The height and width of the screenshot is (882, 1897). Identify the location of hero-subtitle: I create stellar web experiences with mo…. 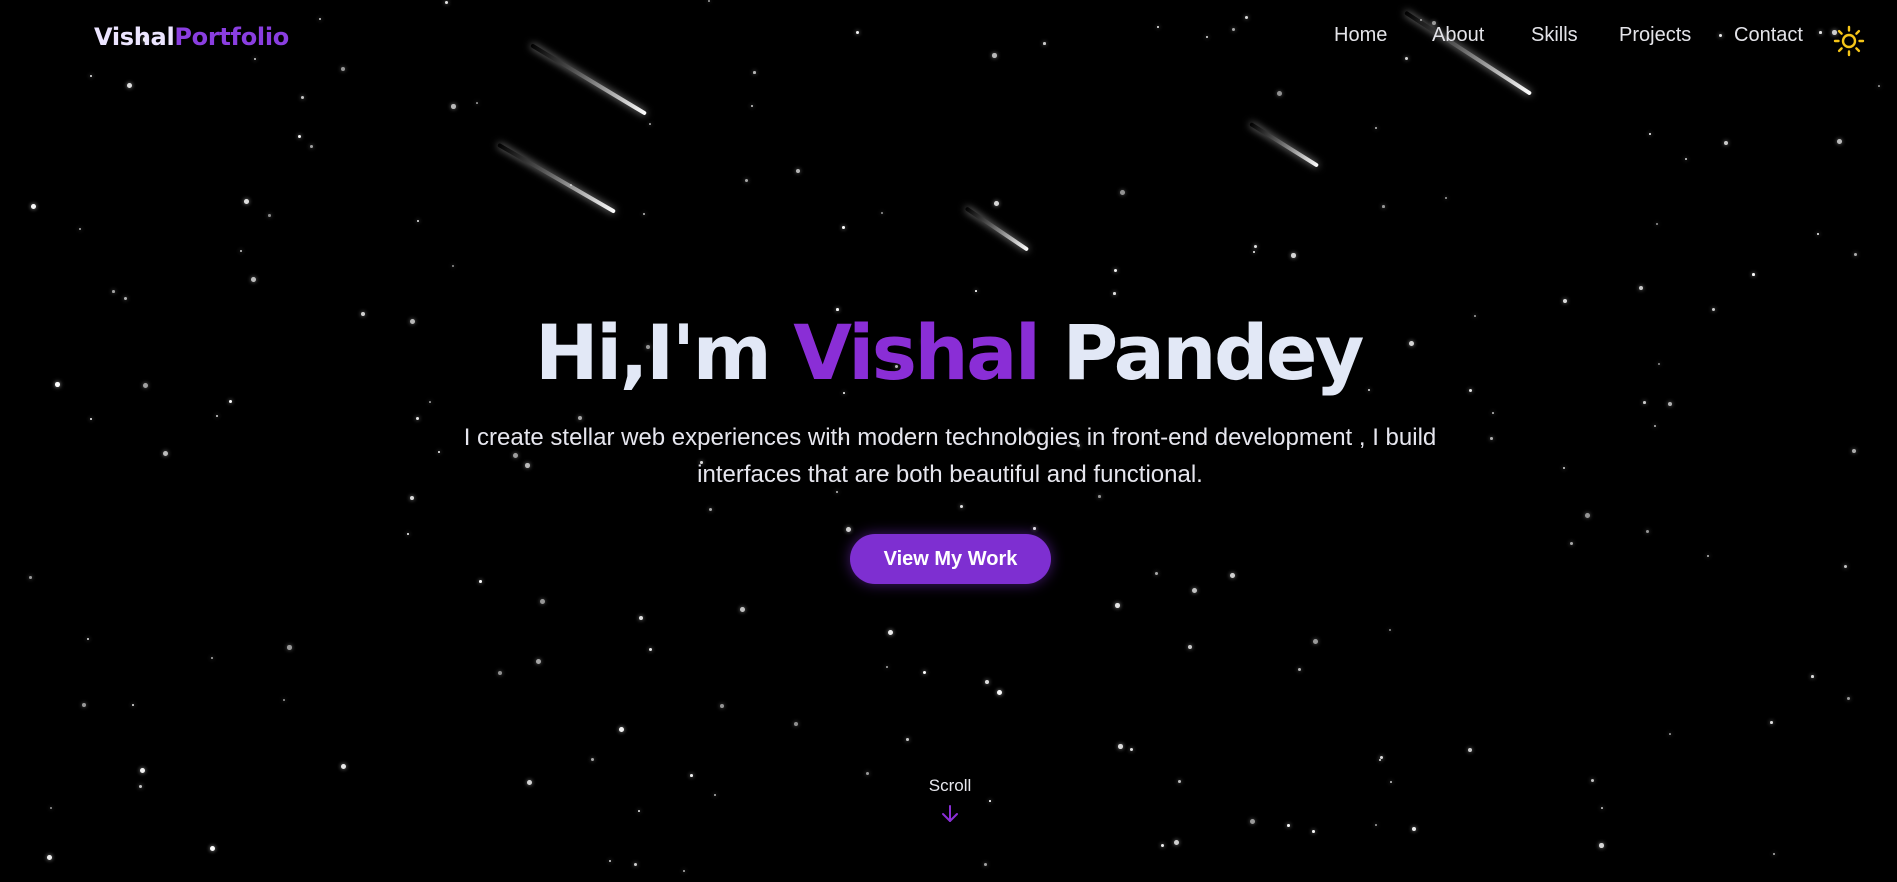
(950, 456).